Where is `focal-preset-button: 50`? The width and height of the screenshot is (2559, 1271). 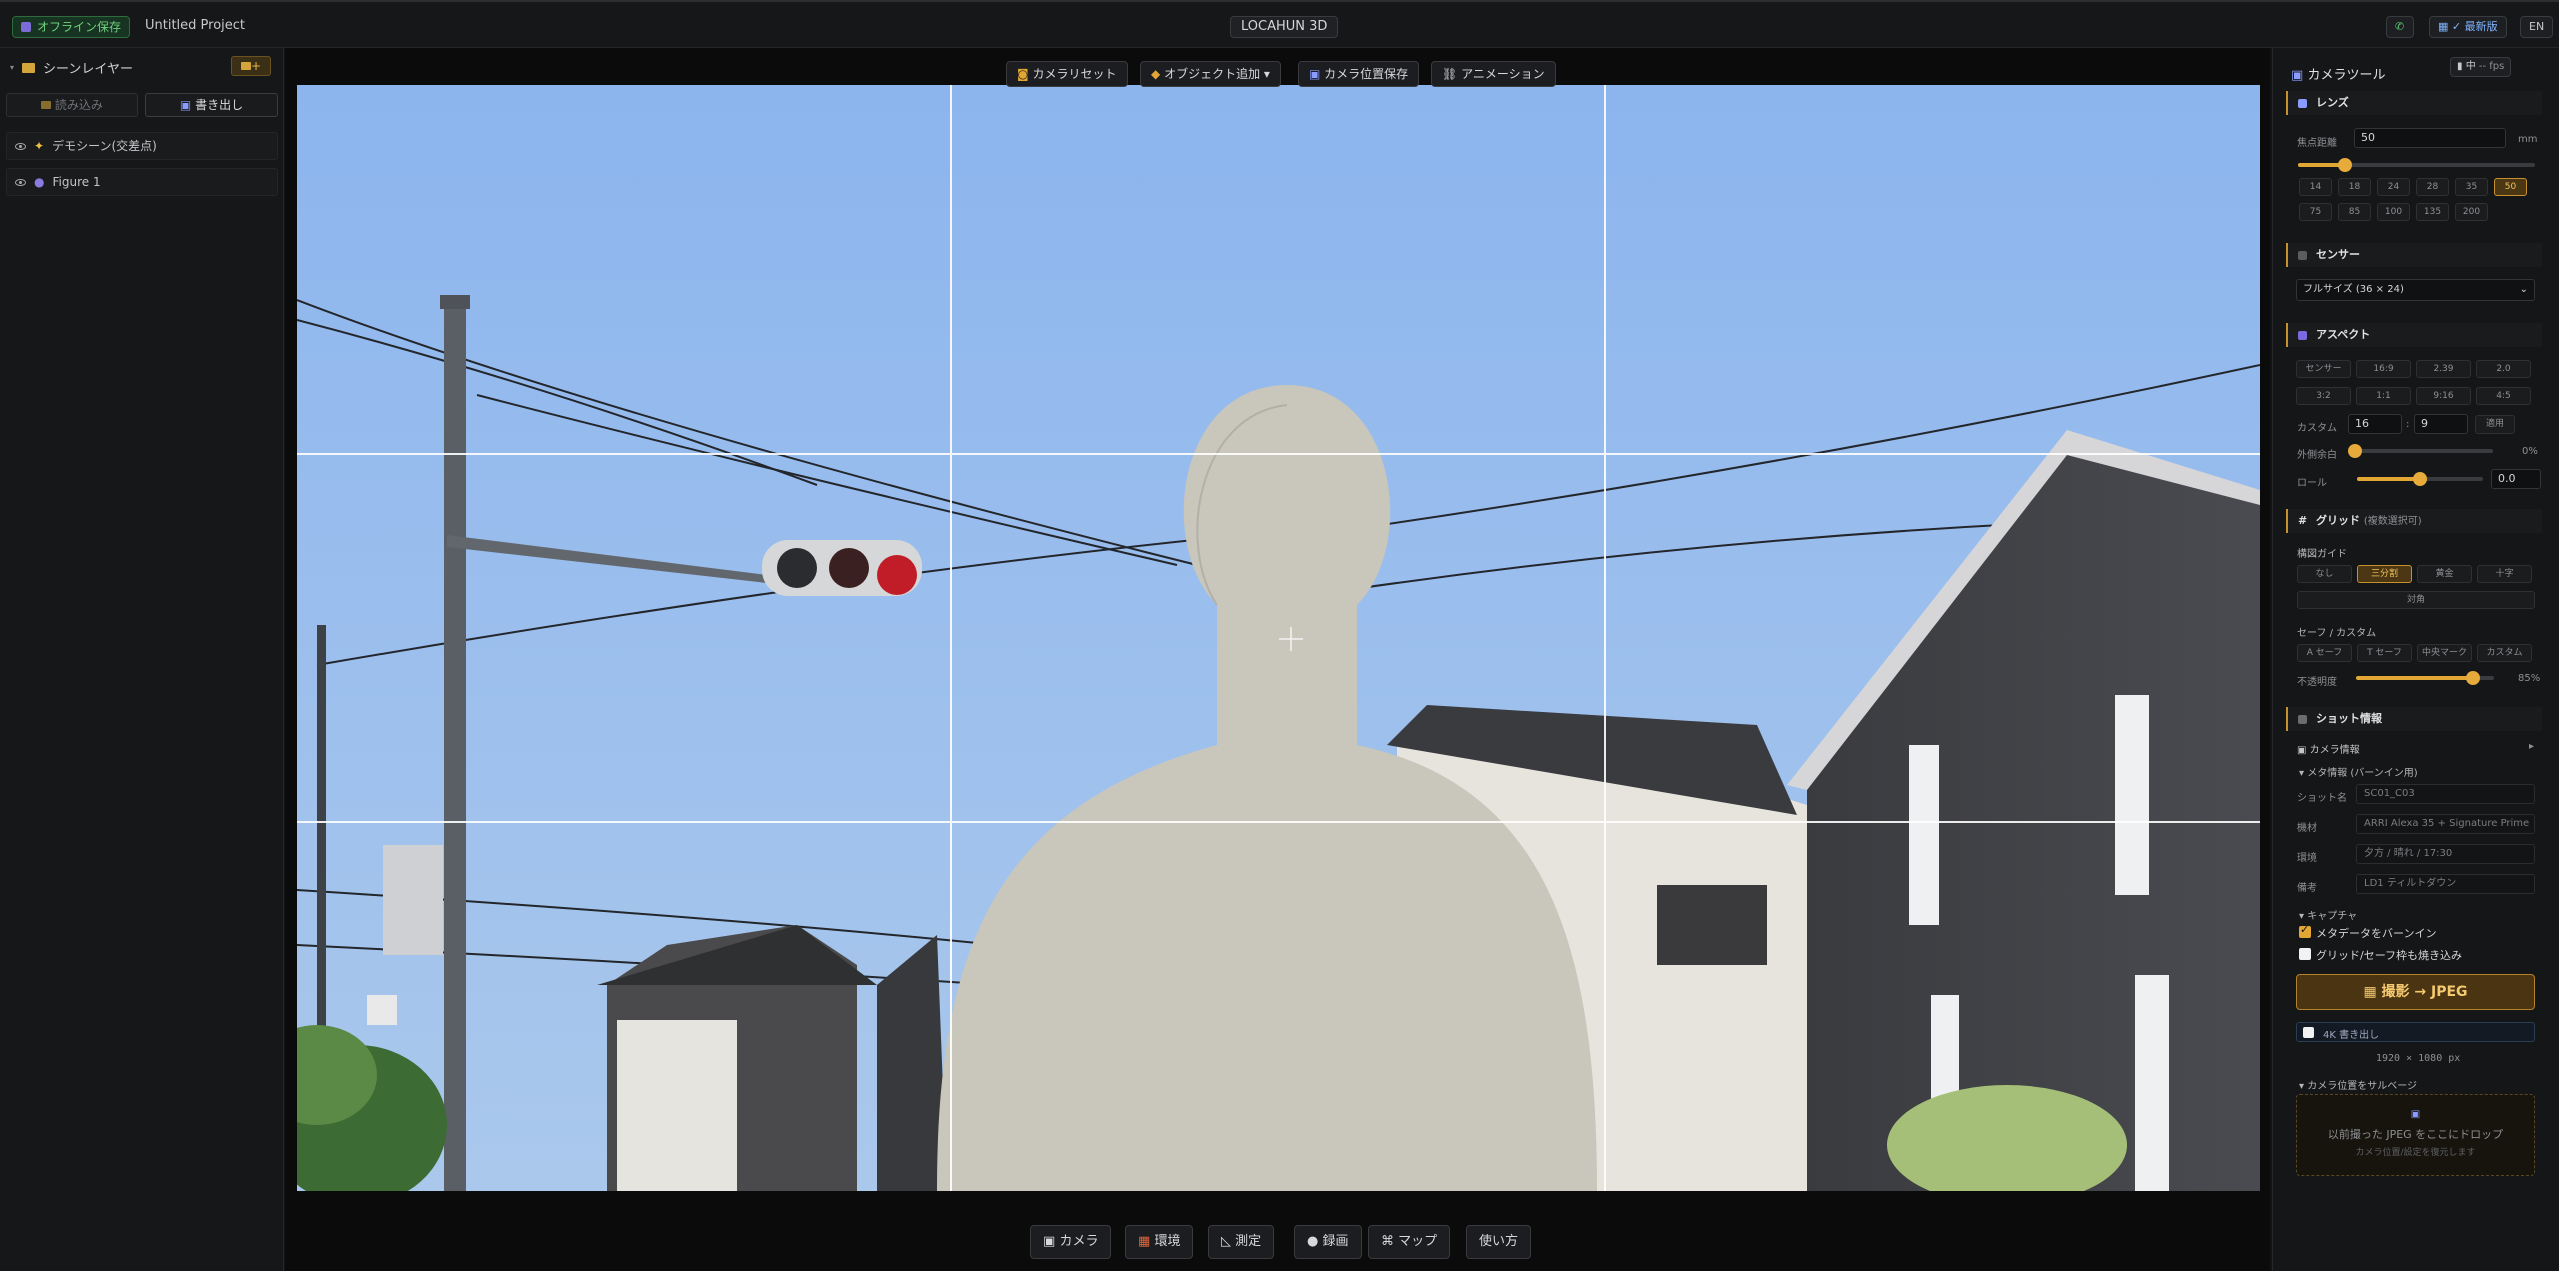
focal-preset-button: 50 is located at coordinates (2510, 187).